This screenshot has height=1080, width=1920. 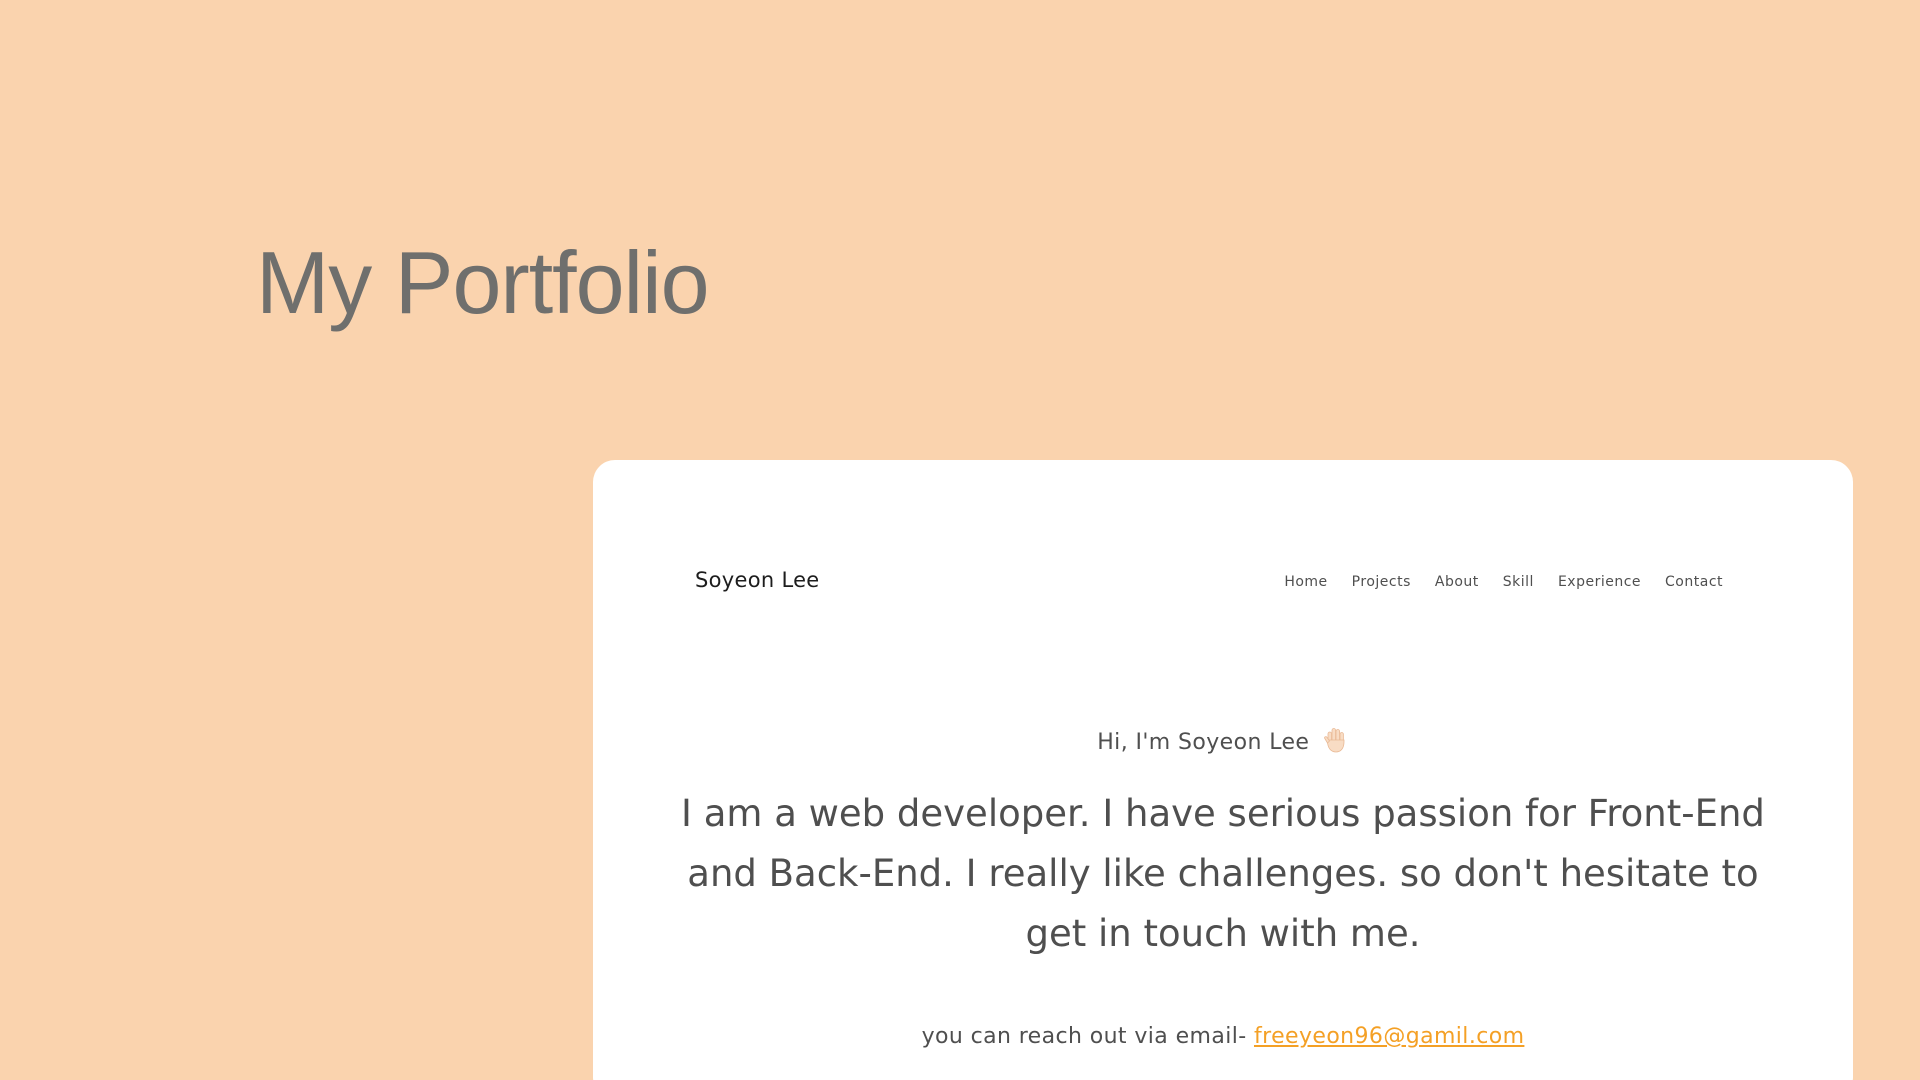 What do you see at coordinates (1203, 742) in the screenshot?
I see `greeting-text: Hi, I'm Soyeon Lee` at bounding box center [1203, 742].